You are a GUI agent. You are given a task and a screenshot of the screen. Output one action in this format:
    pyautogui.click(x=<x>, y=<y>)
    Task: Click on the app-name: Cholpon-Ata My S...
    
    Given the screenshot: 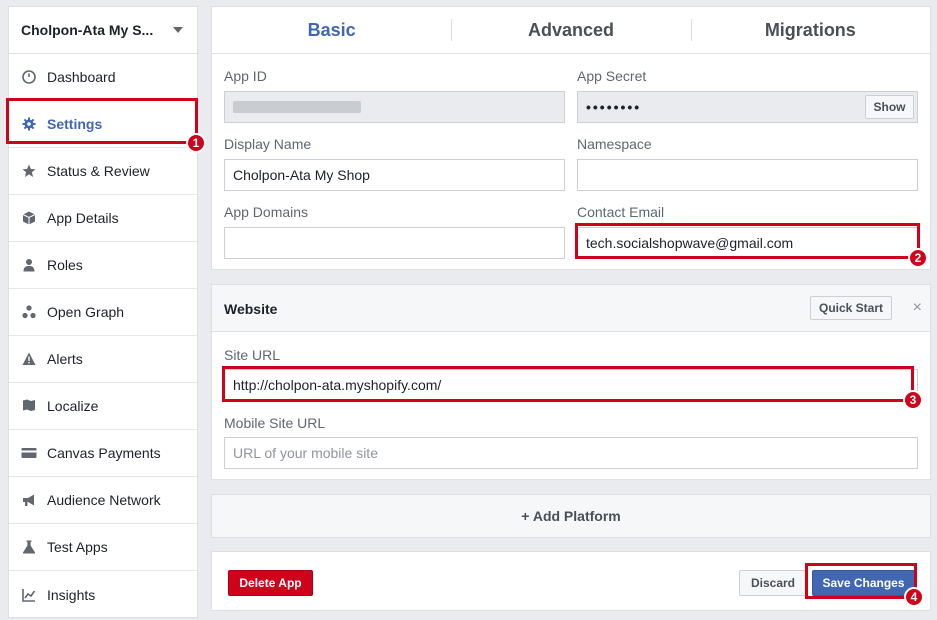 What is the action you would take?
    pyautogui.click(x=87, y=30)
    